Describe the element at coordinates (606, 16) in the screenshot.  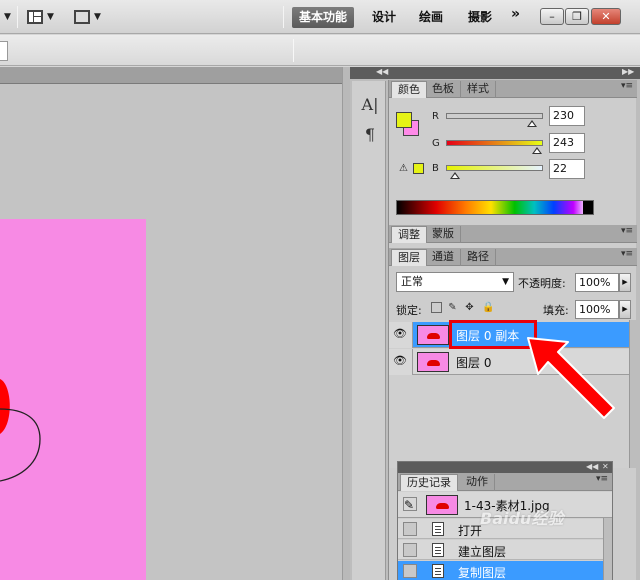
I see `close-button: ✕` at that location.